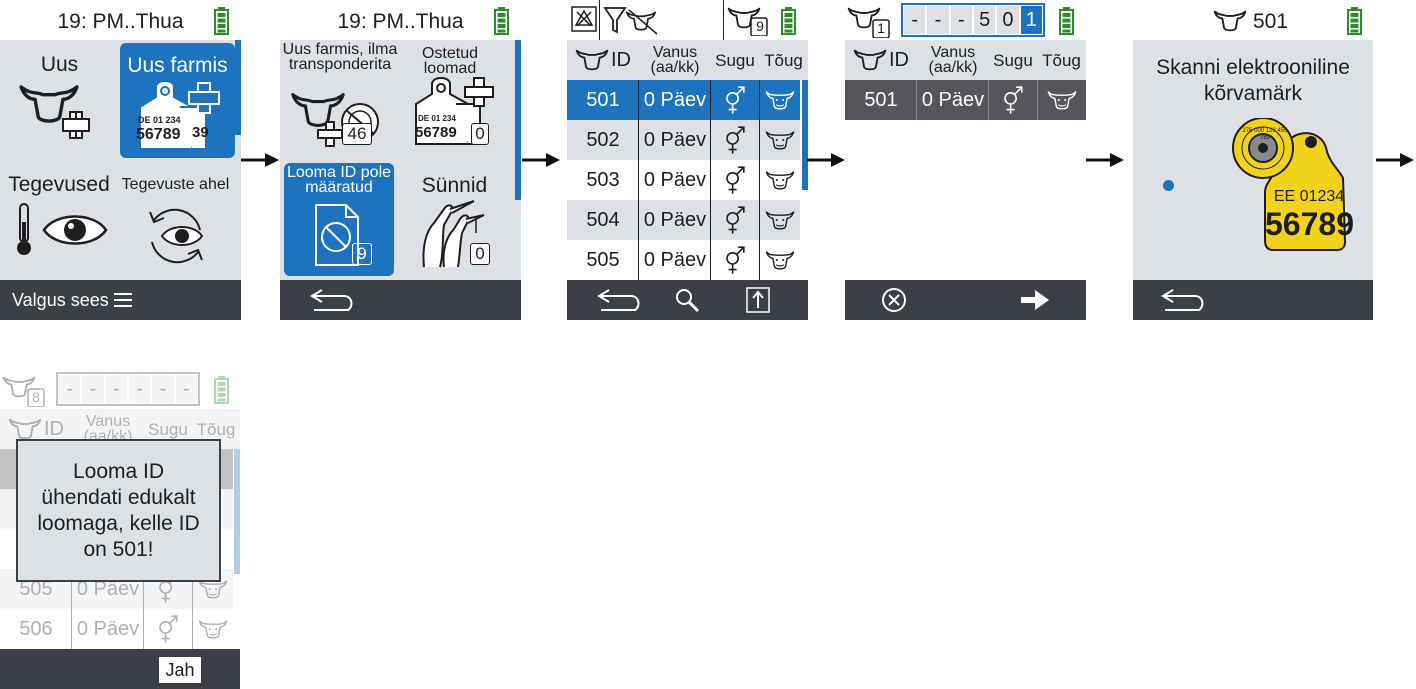 This screenshot has height=689, width=1416. Describe the element at coordinates (584, 19) in the screenshot. I see `filter-settings-icon` at that location.